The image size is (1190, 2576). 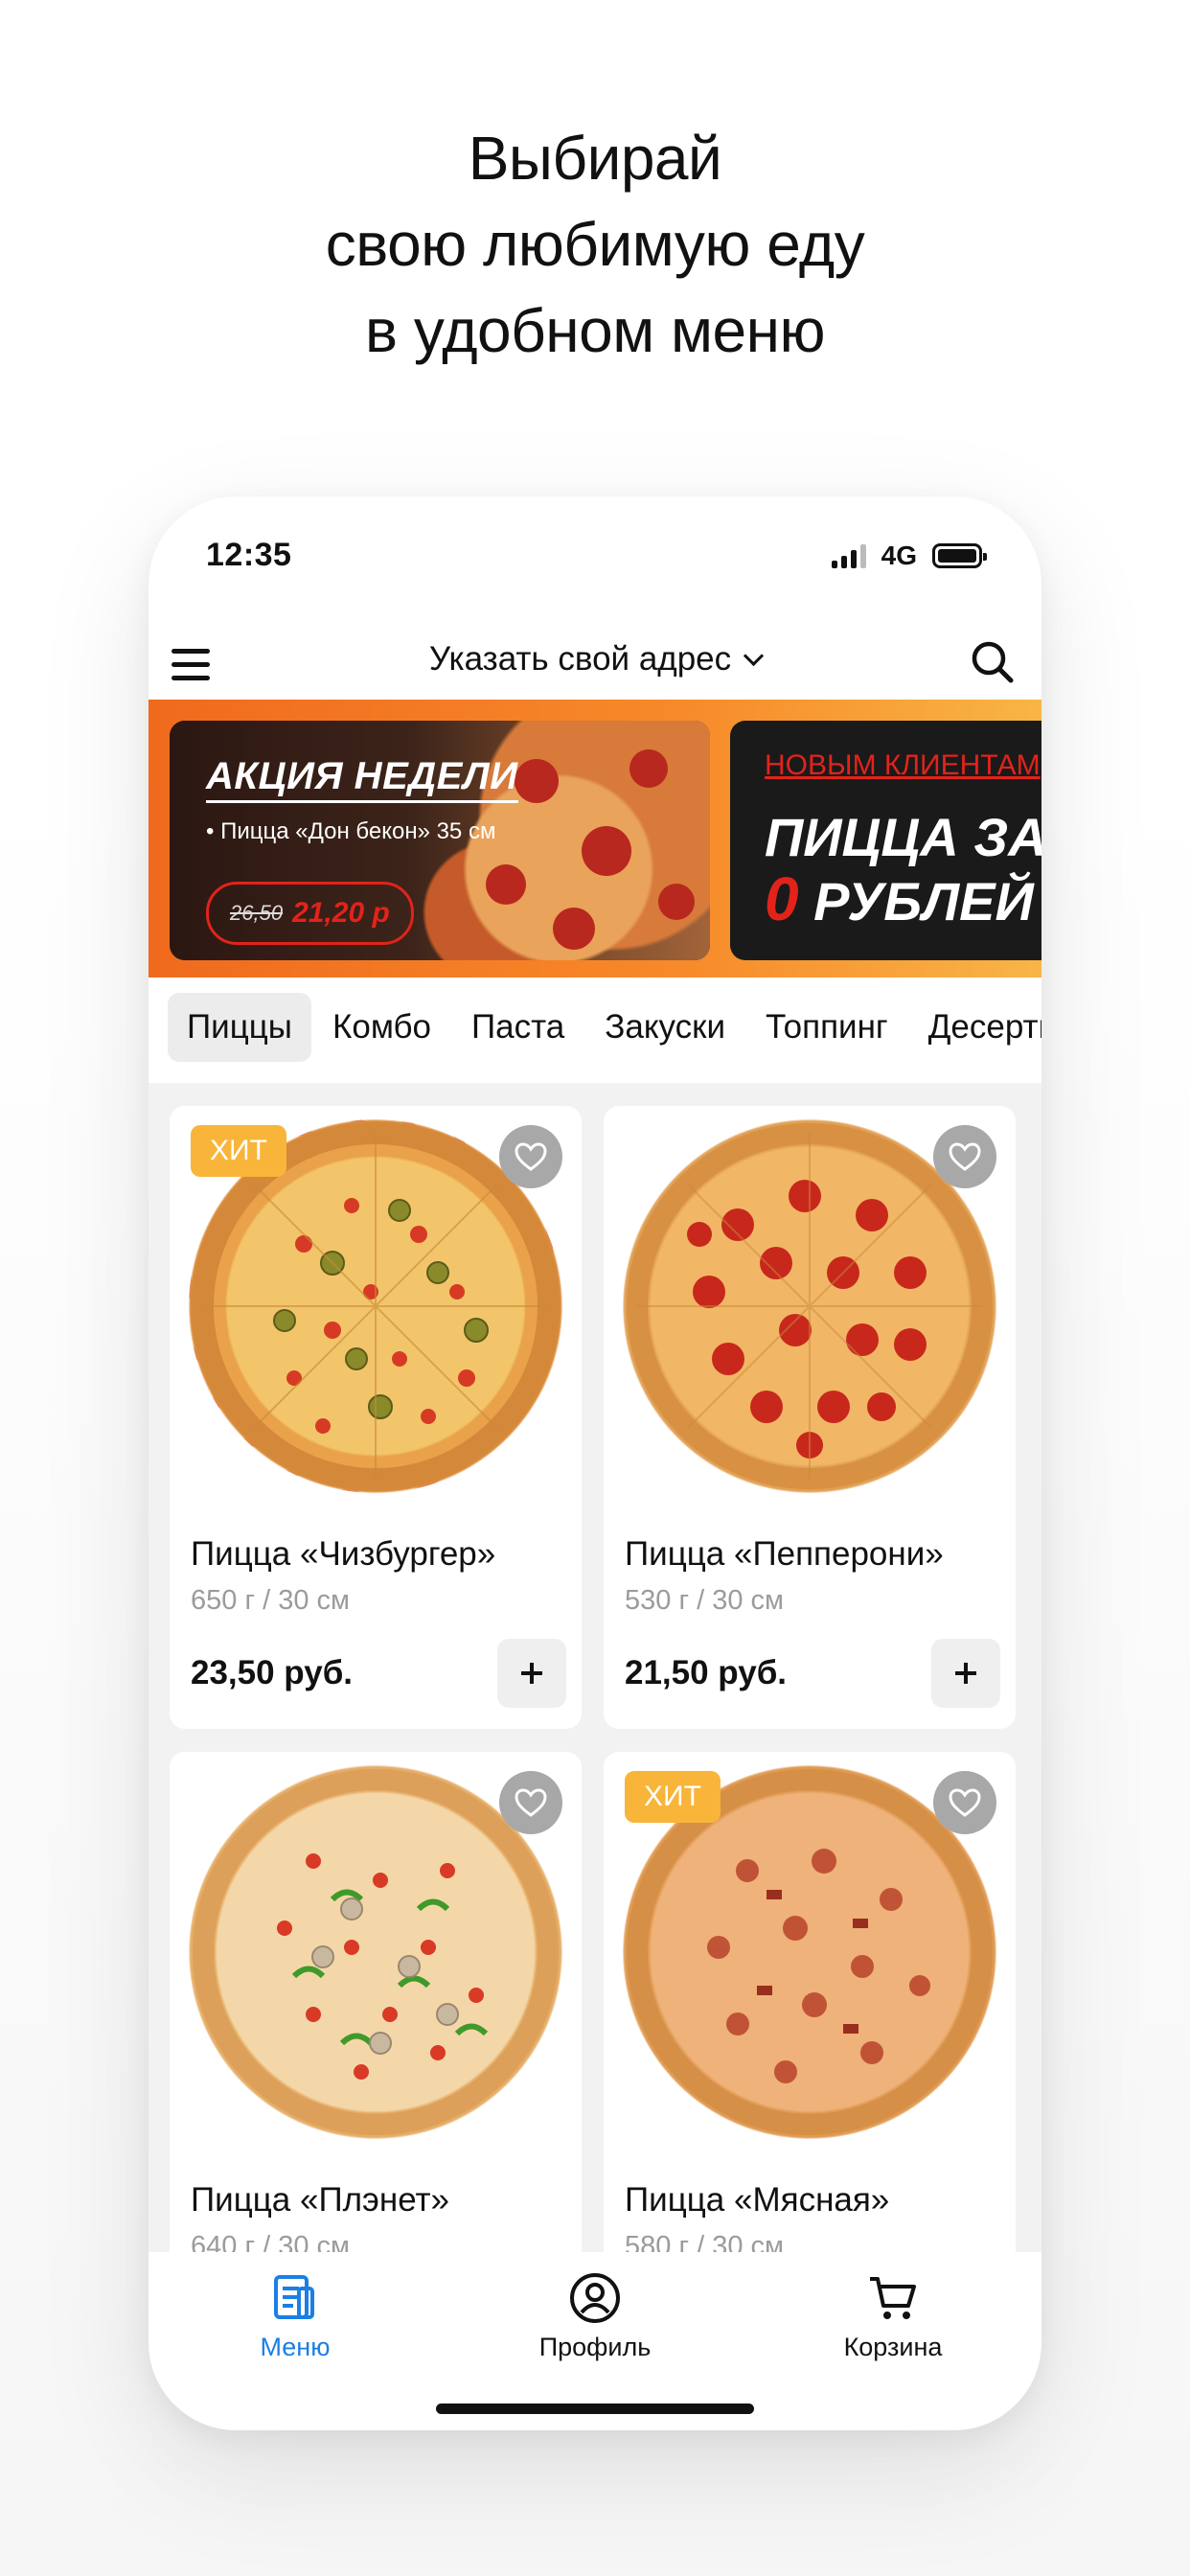 I want to click on category-pizza: Пиццы, so click(x=240, y=1027).